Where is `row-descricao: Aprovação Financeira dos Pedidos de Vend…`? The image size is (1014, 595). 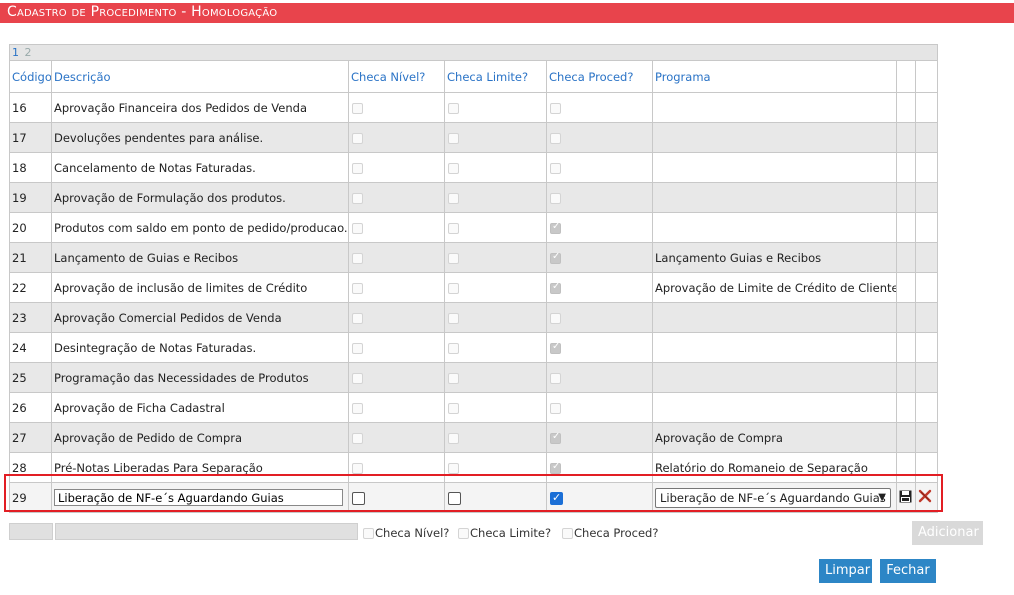 row-descricao: Aprovação Financeira dos Pedidos de Vend… is located at coordinates (200, 107).